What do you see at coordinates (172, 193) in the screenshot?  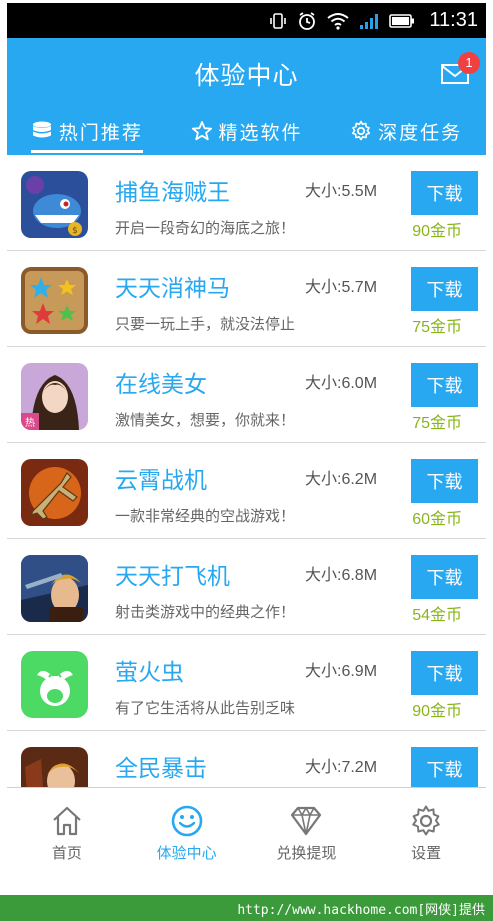 I see `app-name: 捕鱼海贼王` at bounding box center [172, 193].